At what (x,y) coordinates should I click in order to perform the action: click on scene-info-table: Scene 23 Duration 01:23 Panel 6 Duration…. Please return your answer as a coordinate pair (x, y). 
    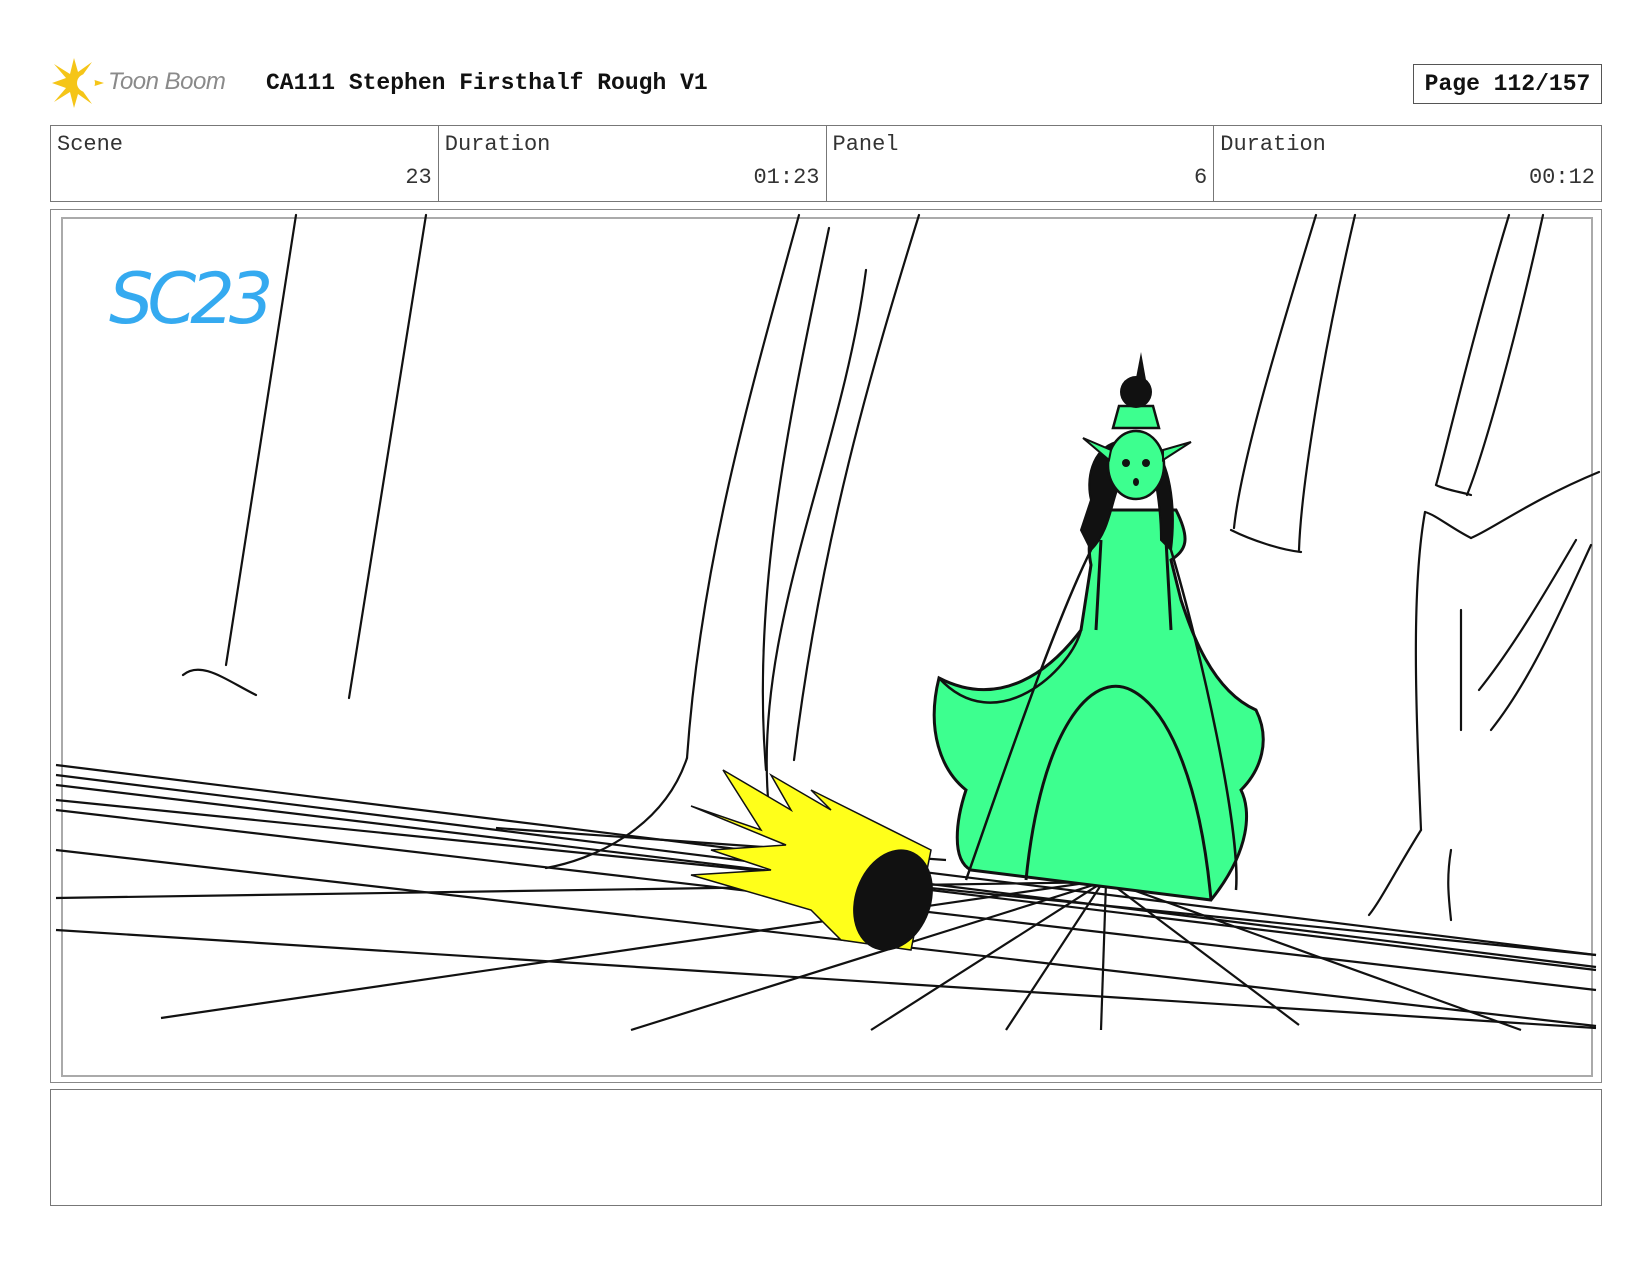
    Looking at the image, I should click on (826, 163).